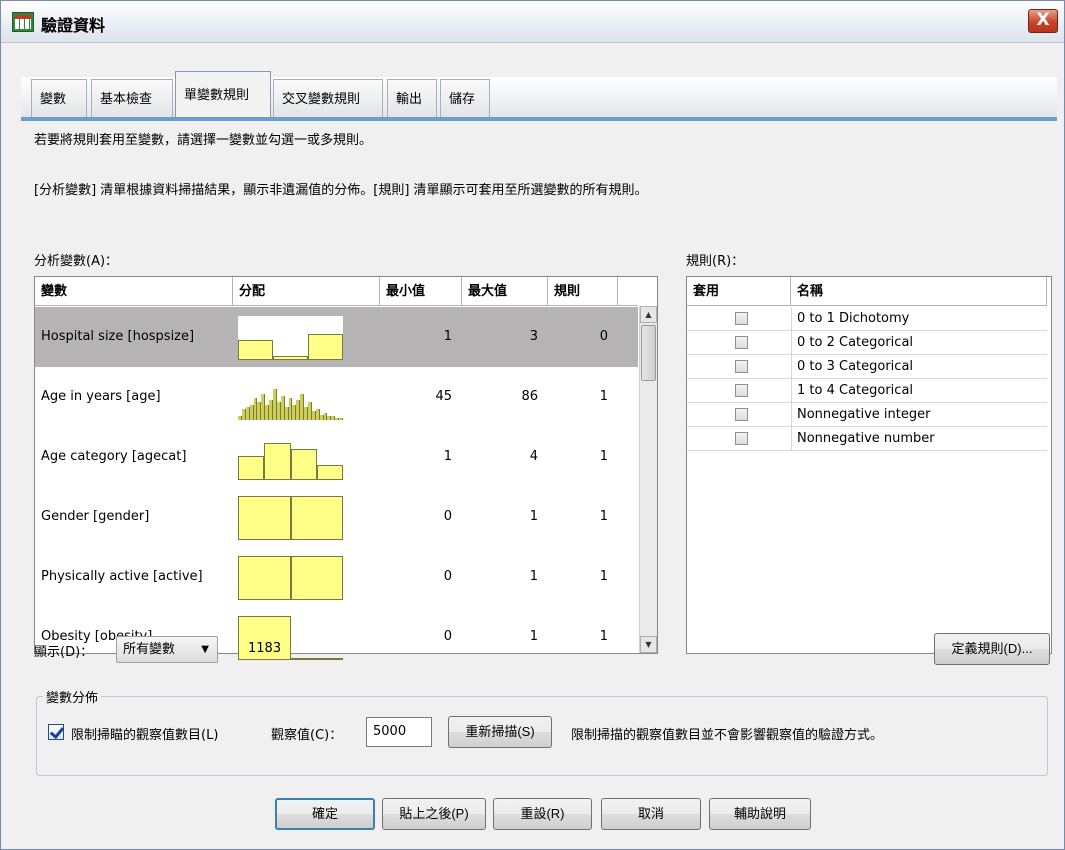 This screenshot has width=1065, height=850. What do you see at coordinates (265, 648) in the screenshot?
I see `variable-count: 1183` at bounding box center [265, 648].